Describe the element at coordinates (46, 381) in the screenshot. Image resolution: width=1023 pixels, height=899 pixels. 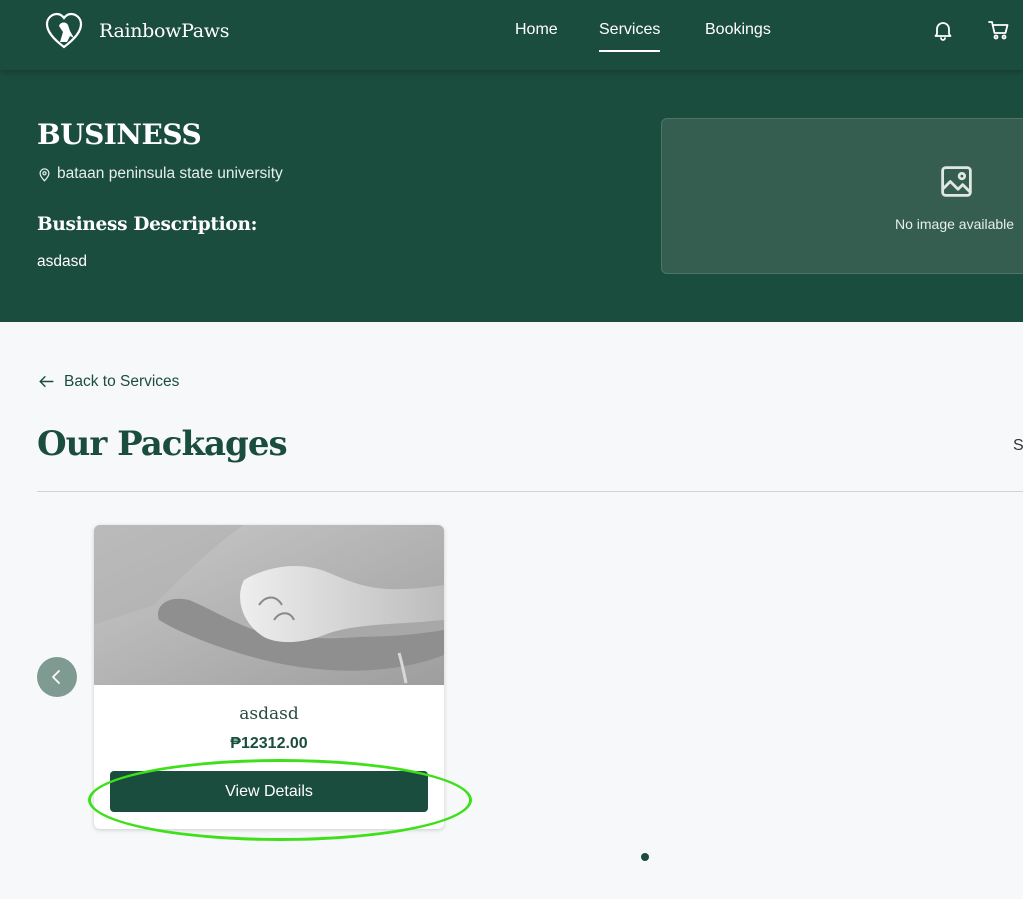
I see `arrow-left-icon` at that location.